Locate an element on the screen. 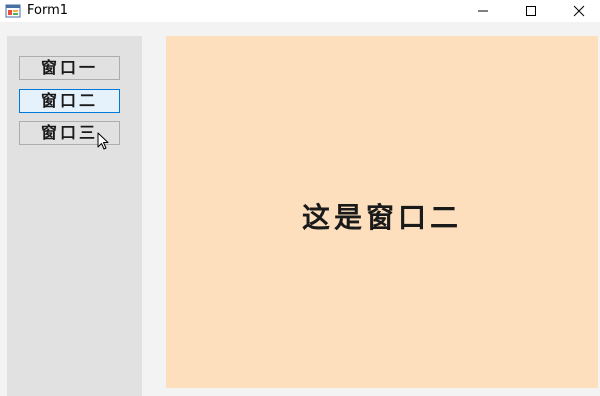 Image resolution: width=600 pixels, height=396 pixels. close-button is located at coordinates (578, 11).